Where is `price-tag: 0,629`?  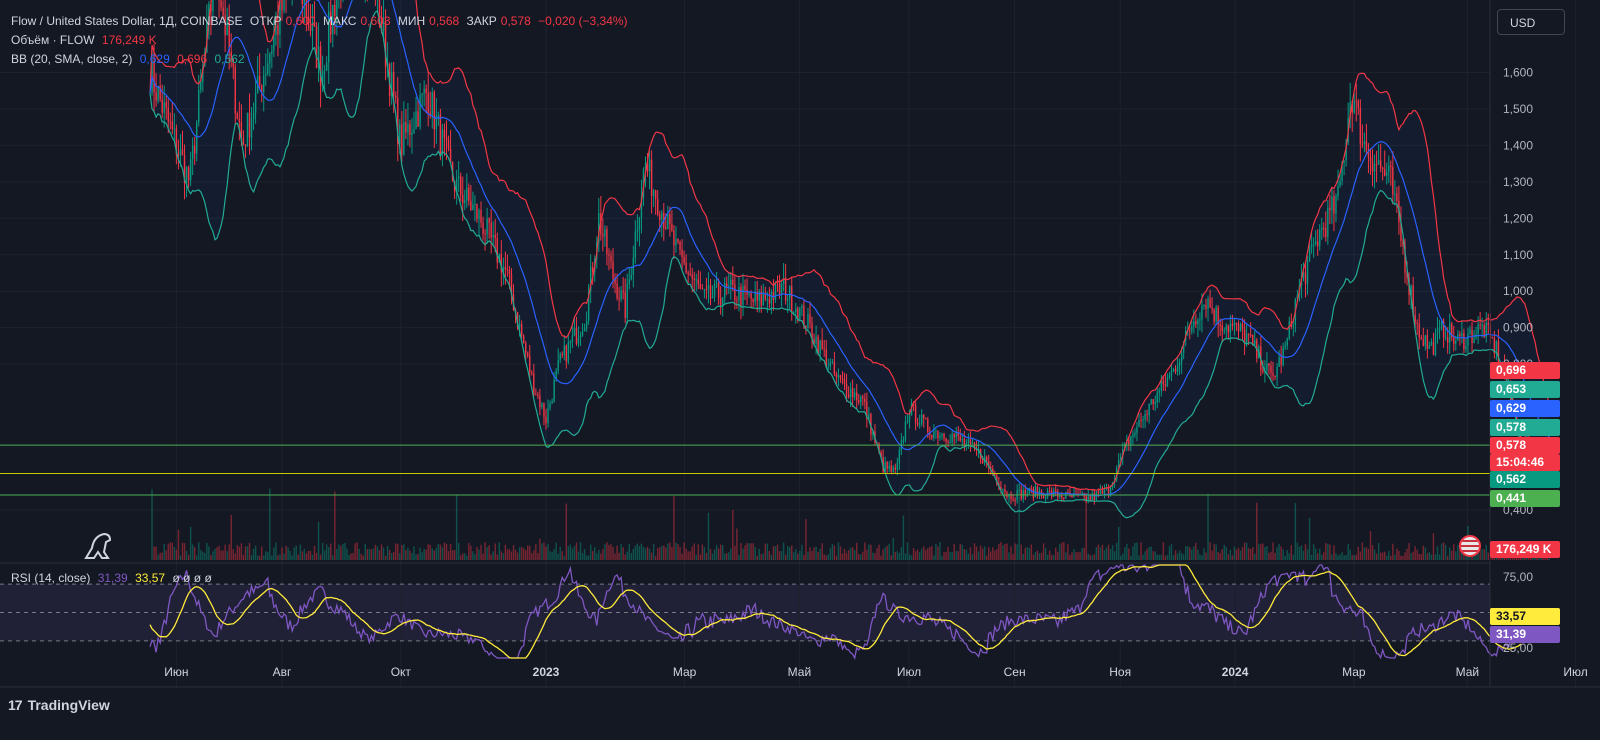 price-tag: 0,629 is located at coordinates (1525, 408).